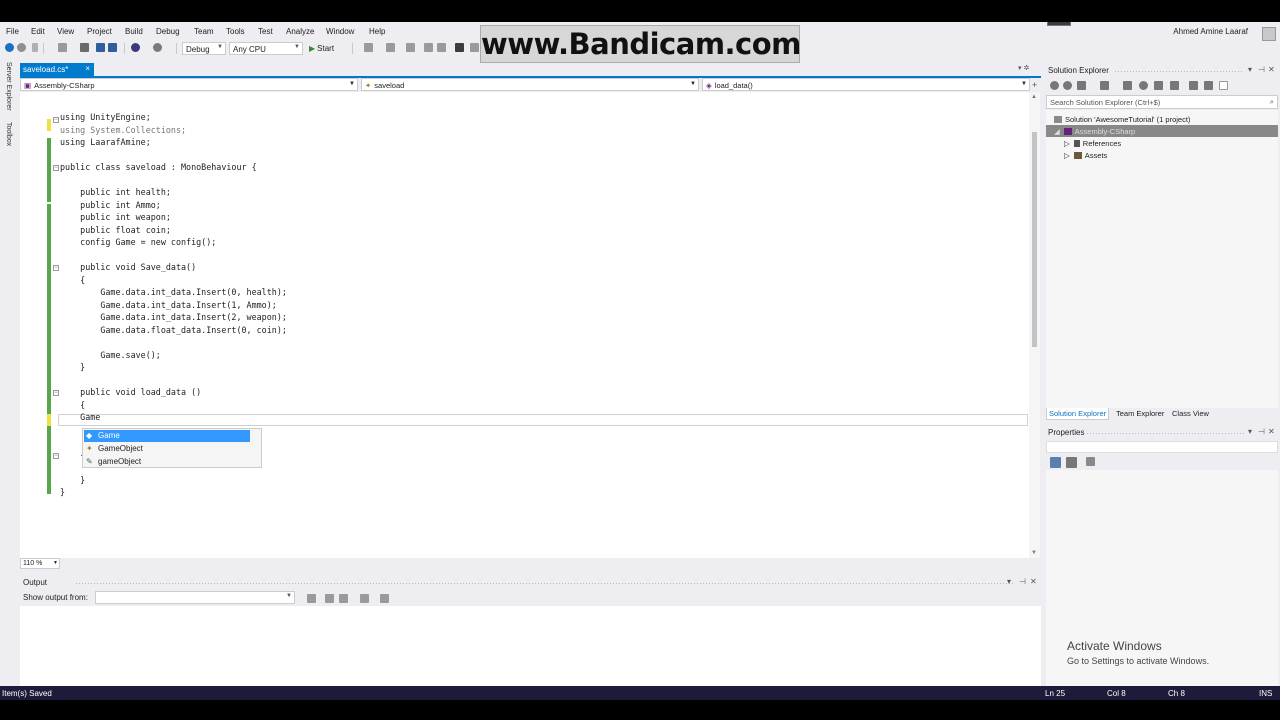 The height and width of the screenshot is (720, 1280). I want to click on collapse-all-icon, so click(1158, 85).